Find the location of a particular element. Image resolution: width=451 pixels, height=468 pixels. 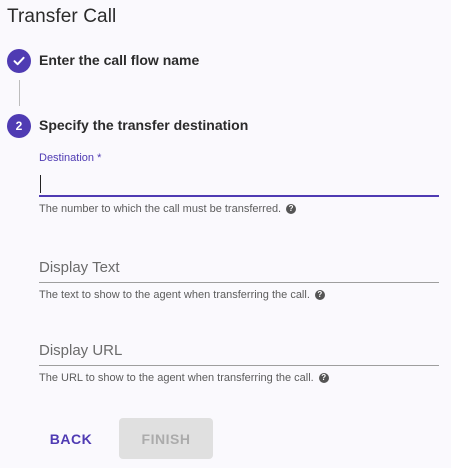

page-title: Transfer Call is located at coordinates (62, 16).